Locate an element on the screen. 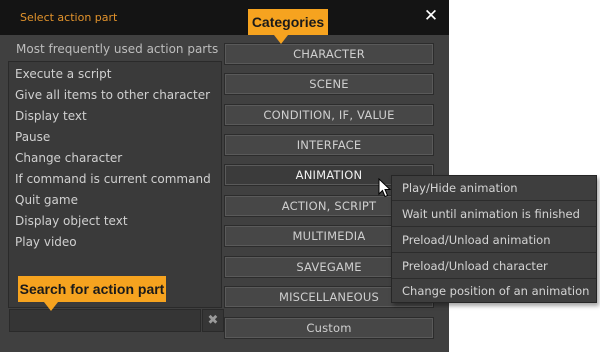 The height and width of the screenshot is (352, 600). frequent-actions-label: Most frequently used action parts is located at coordinates (117, 49).